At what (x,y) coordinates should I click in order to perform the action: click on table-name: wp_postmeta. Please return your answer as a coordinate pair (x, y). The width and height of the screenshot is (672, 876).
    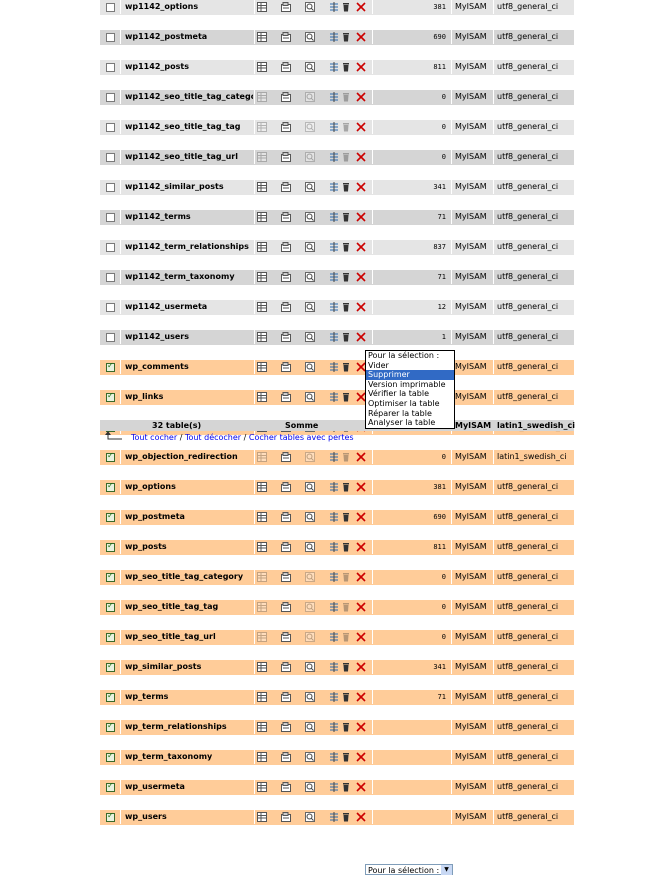
    Looking at the image, I should click on (187, 517).